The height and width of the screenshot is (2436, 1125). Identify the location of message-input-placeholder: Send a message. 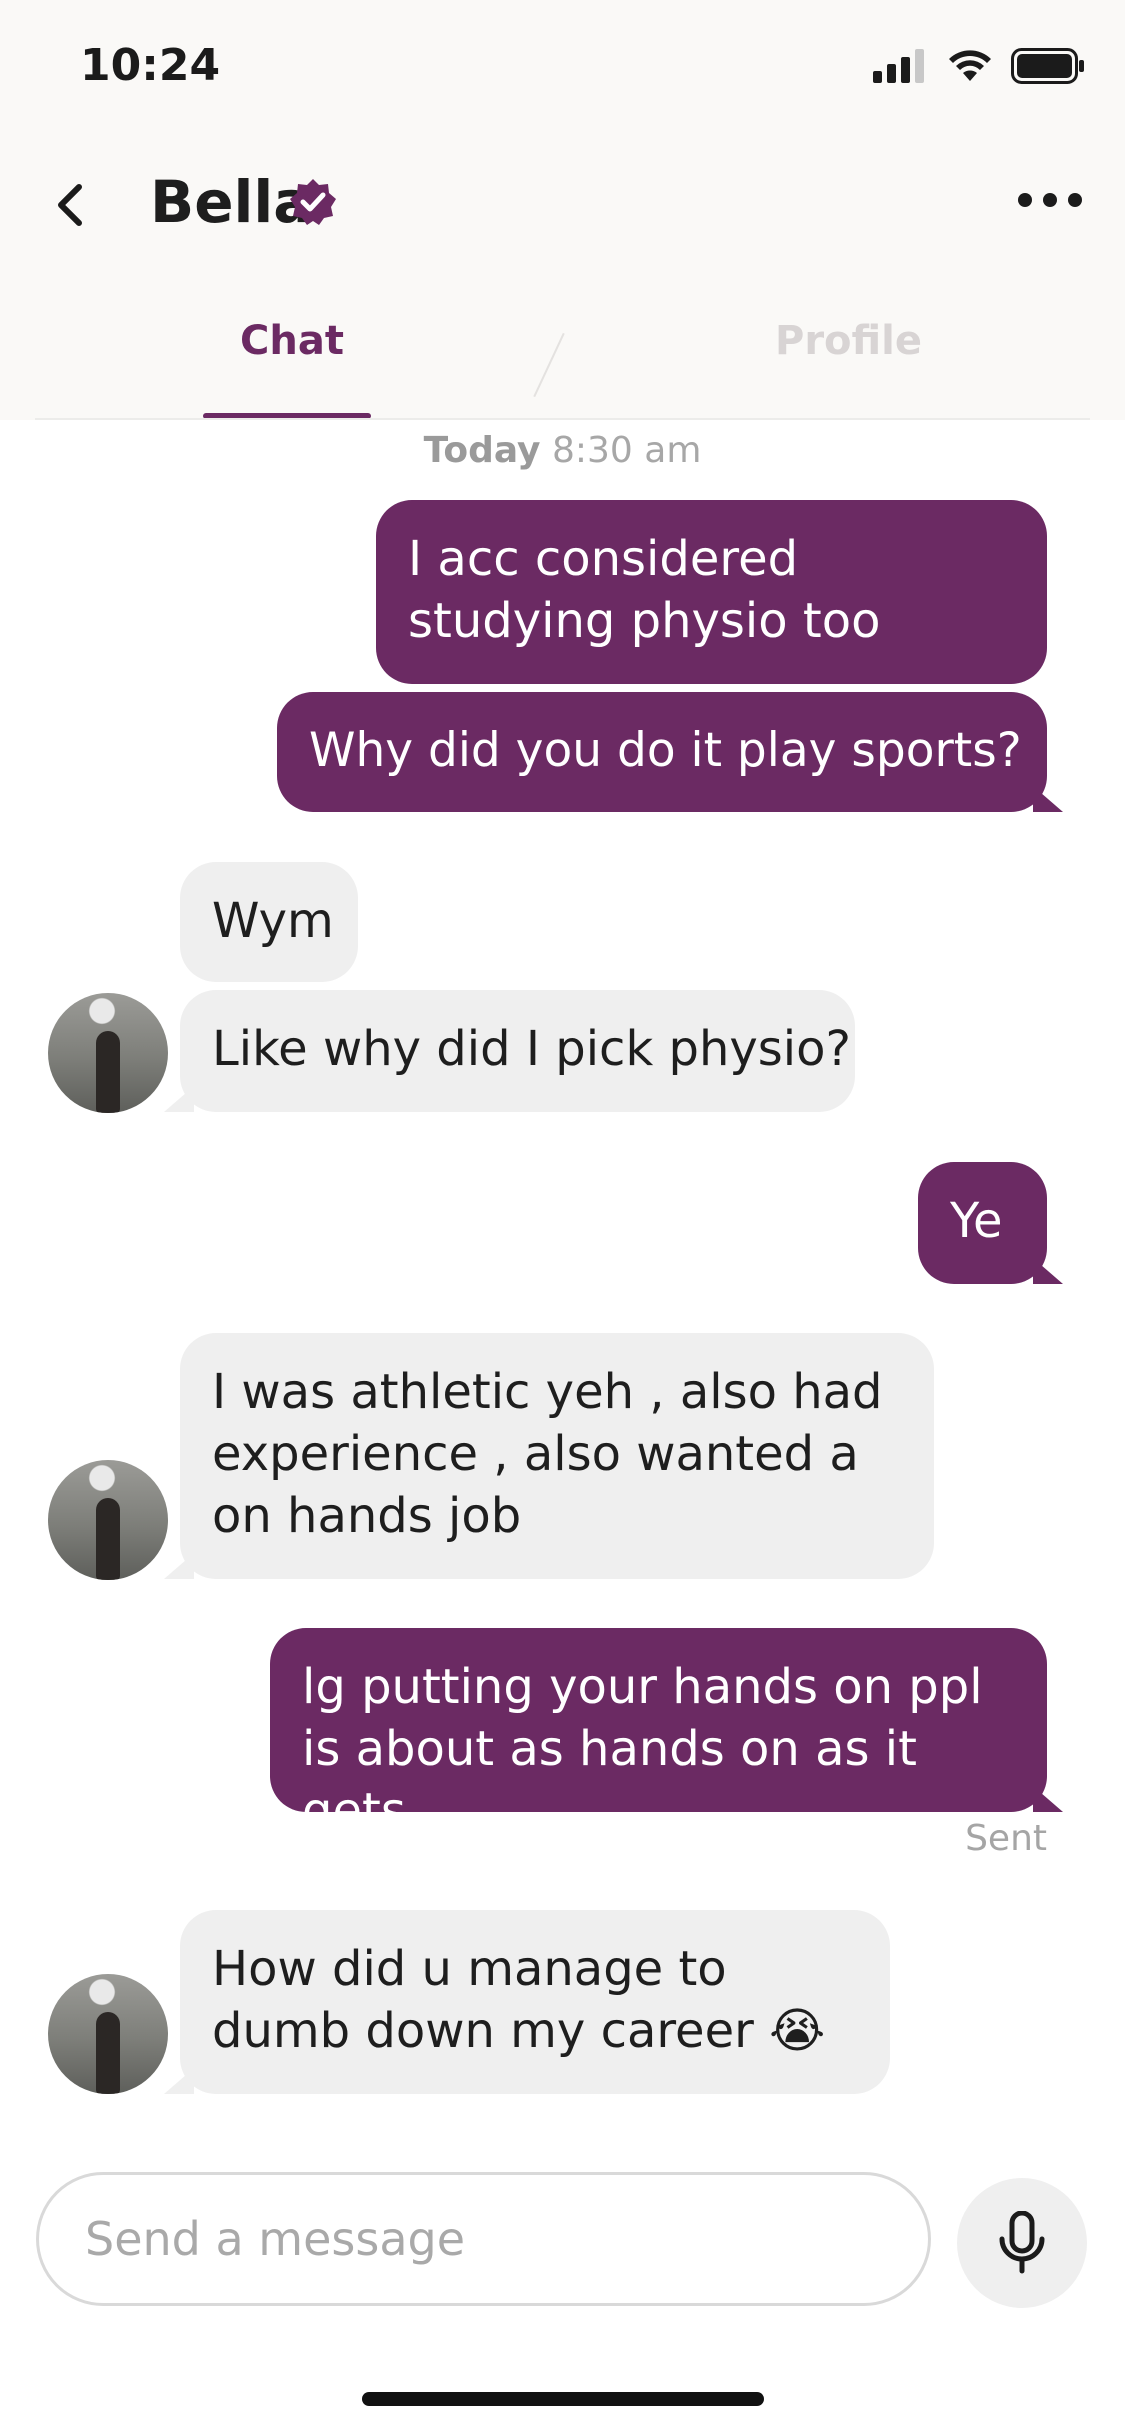
(275, 2239).